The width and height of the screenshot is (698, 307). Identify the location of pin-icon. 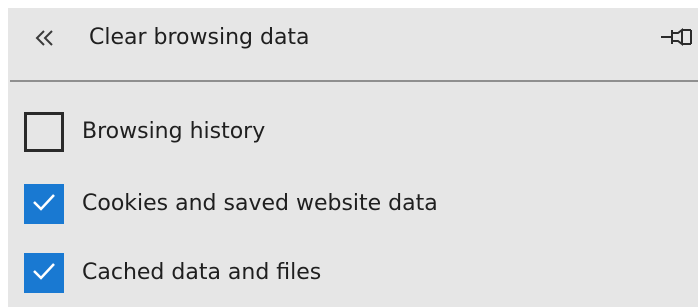
(677, 39).